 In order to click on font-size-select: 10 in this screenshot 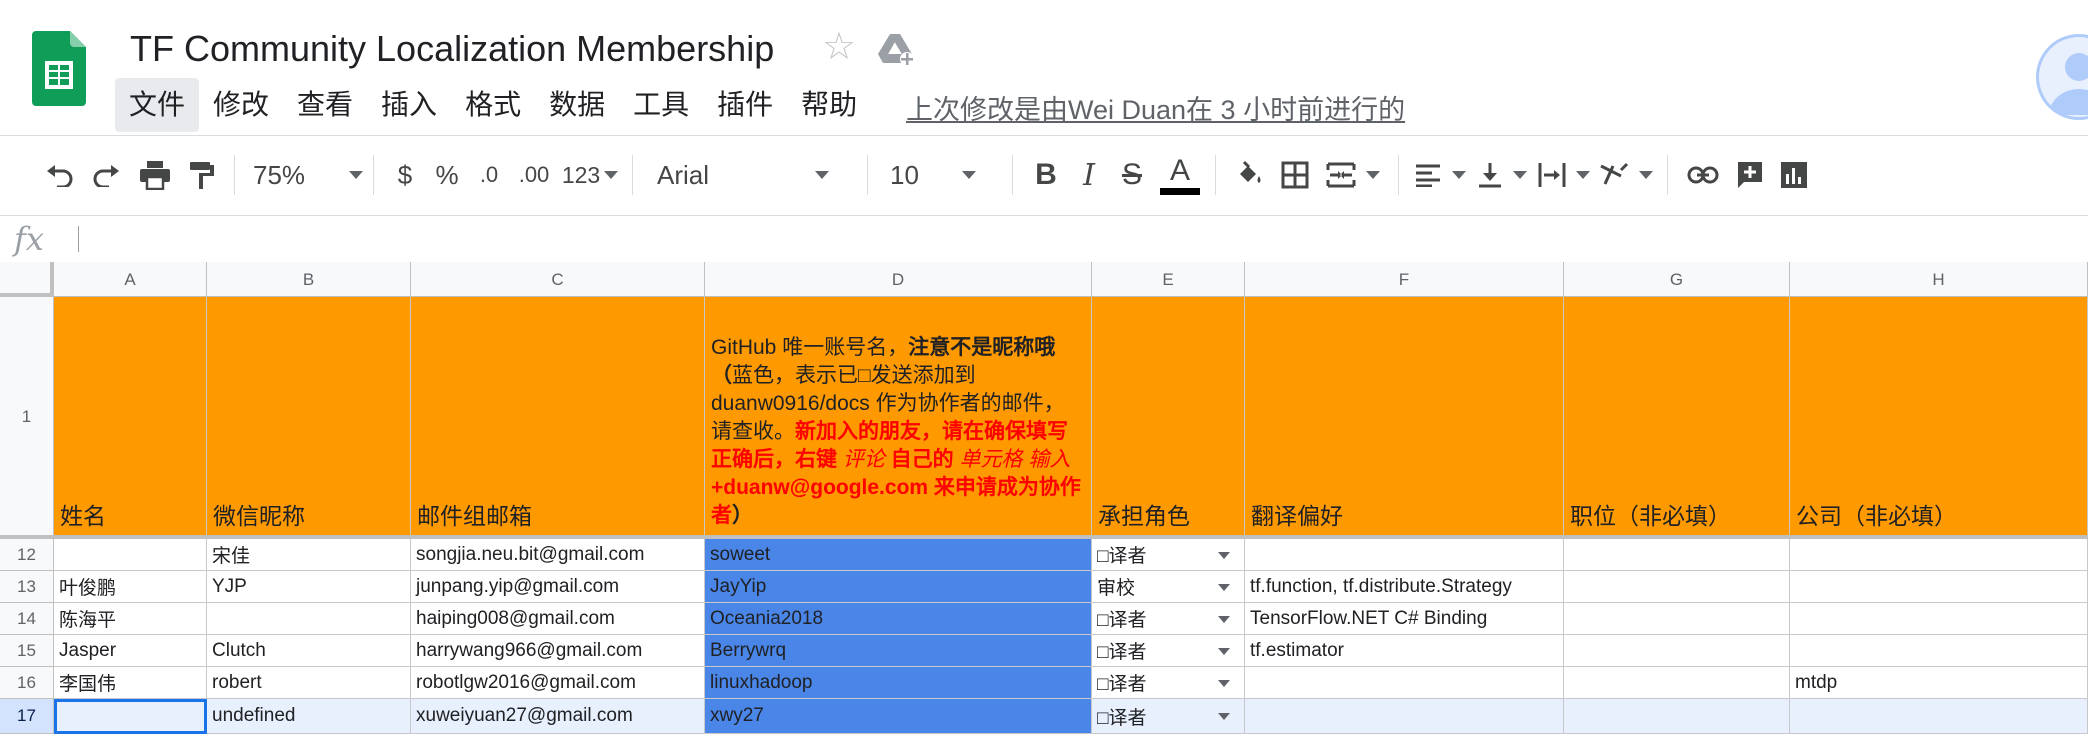, I will do `click(940, 175)`.